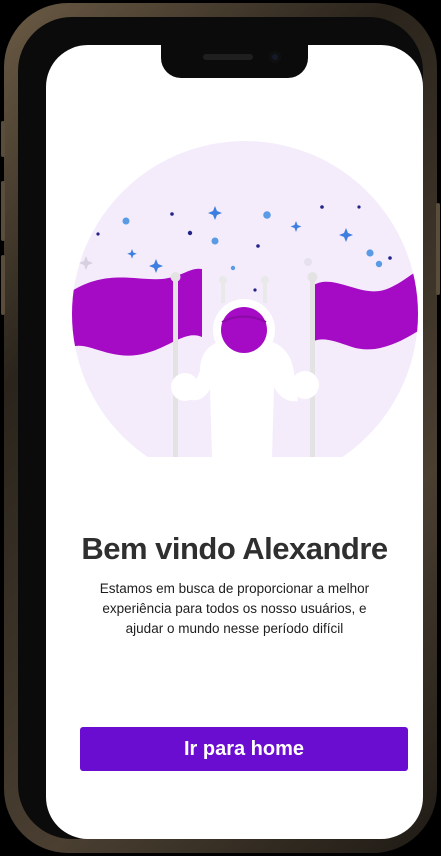 The height and width of the screenshot is (856, 441). I want to click on left-flag-pole, so click(175, 368).